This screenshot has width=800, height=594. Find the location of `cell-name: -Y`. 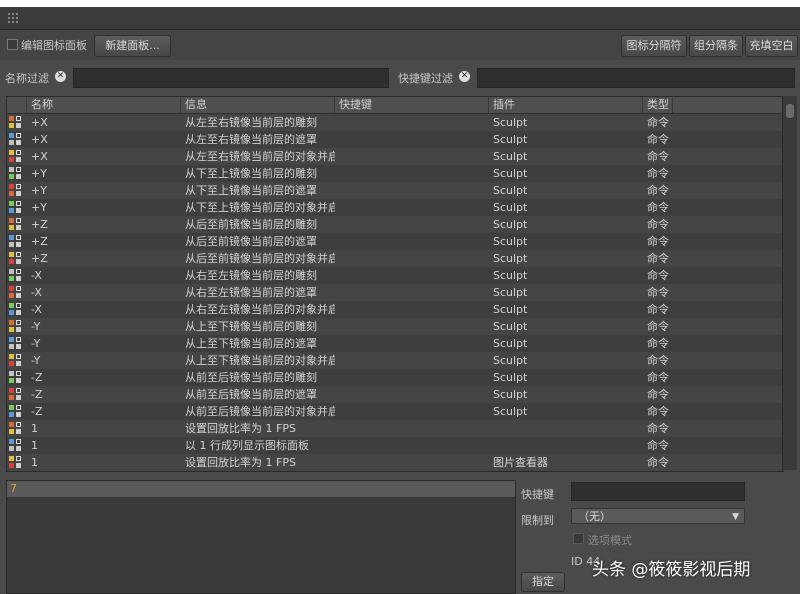

cell-name: -Y is located at coordinates (36, 343).